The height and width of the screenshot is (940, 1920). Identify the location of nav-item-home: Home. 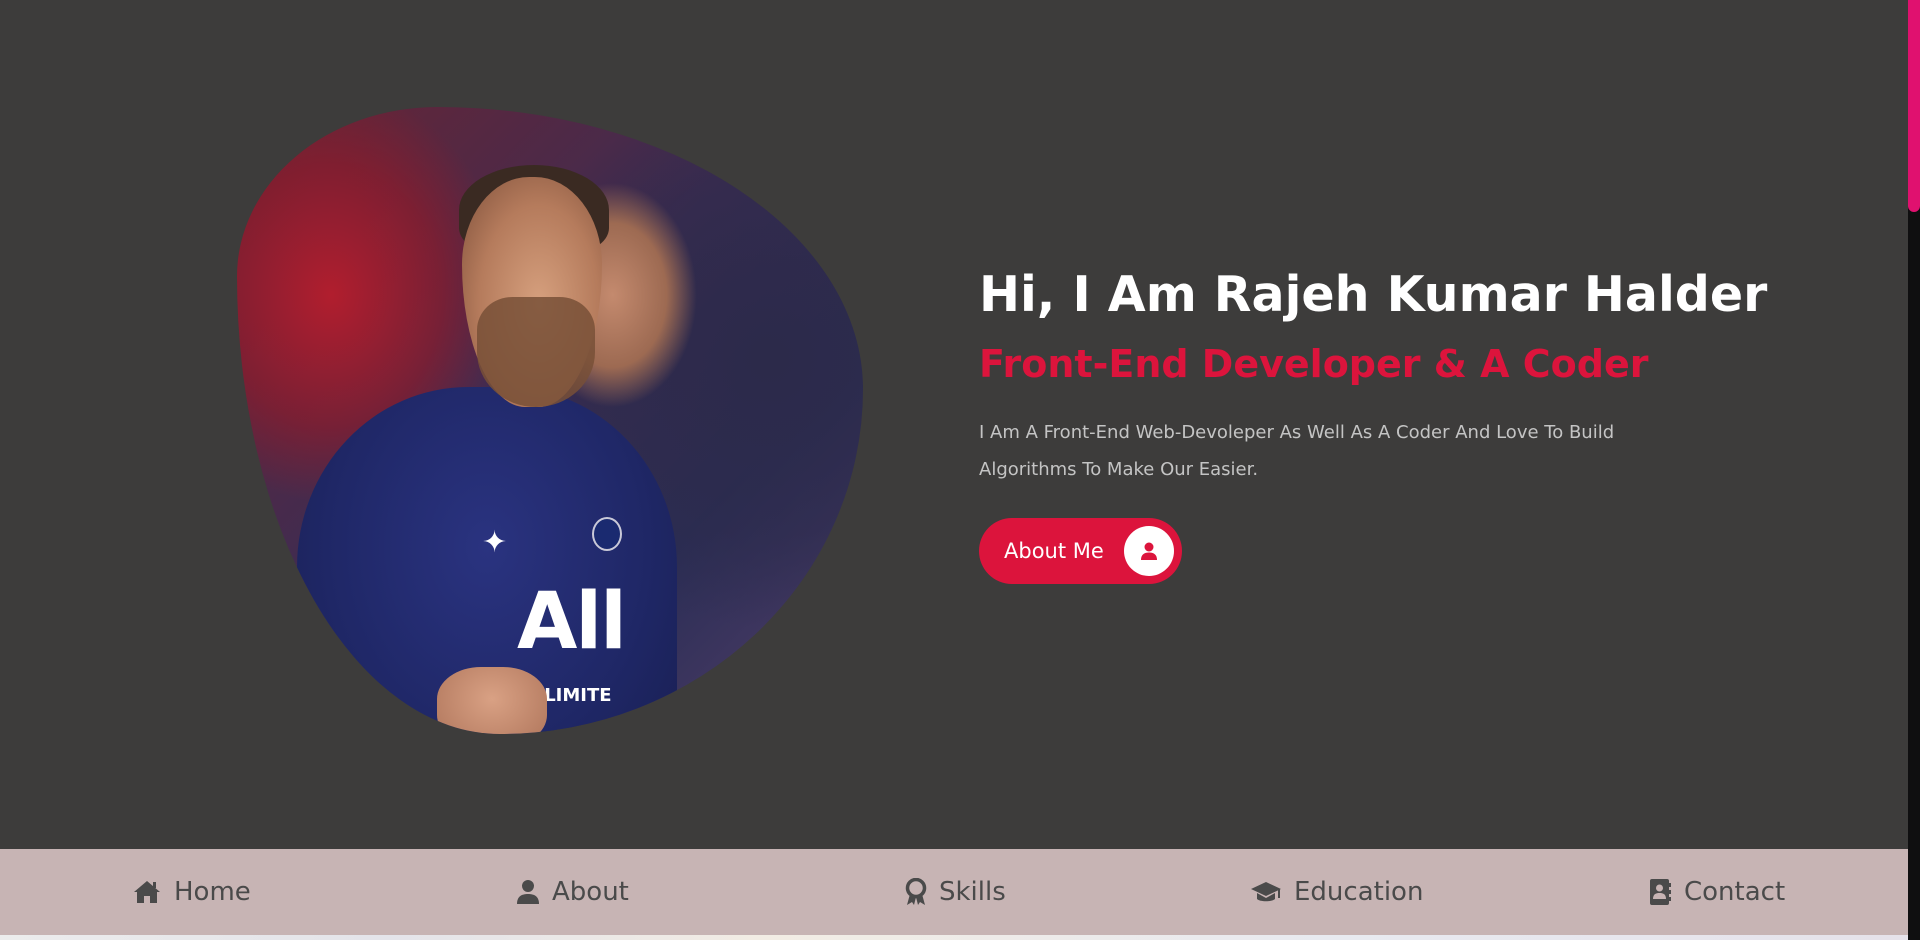
(191, 892).